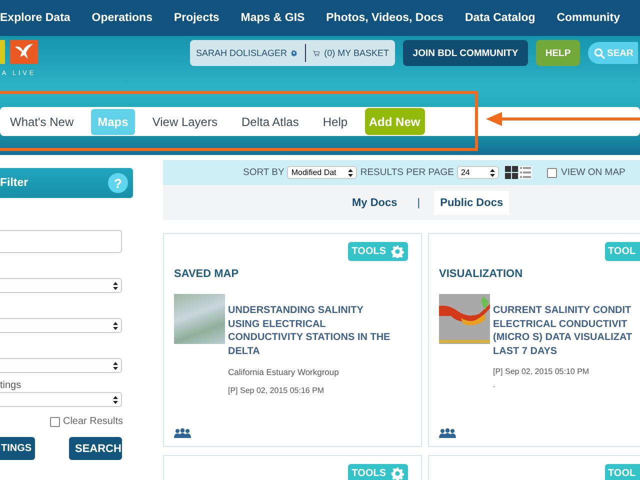 The image size is (640, 480). I want to click on nav-link: Operations, so click(122, 18).